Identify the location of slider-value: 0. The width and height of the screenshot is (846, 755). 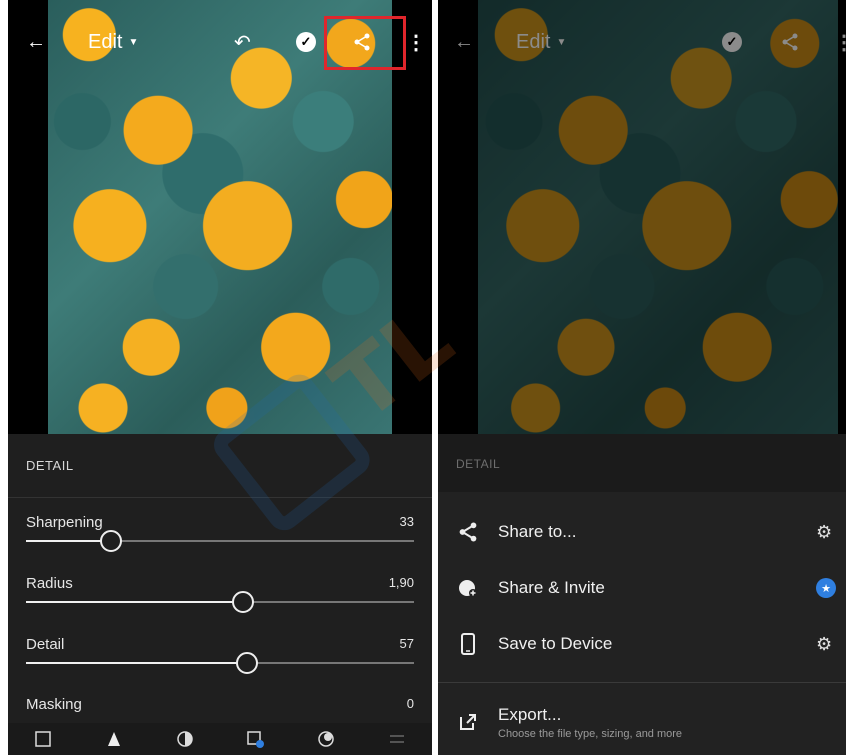
(410, 703).